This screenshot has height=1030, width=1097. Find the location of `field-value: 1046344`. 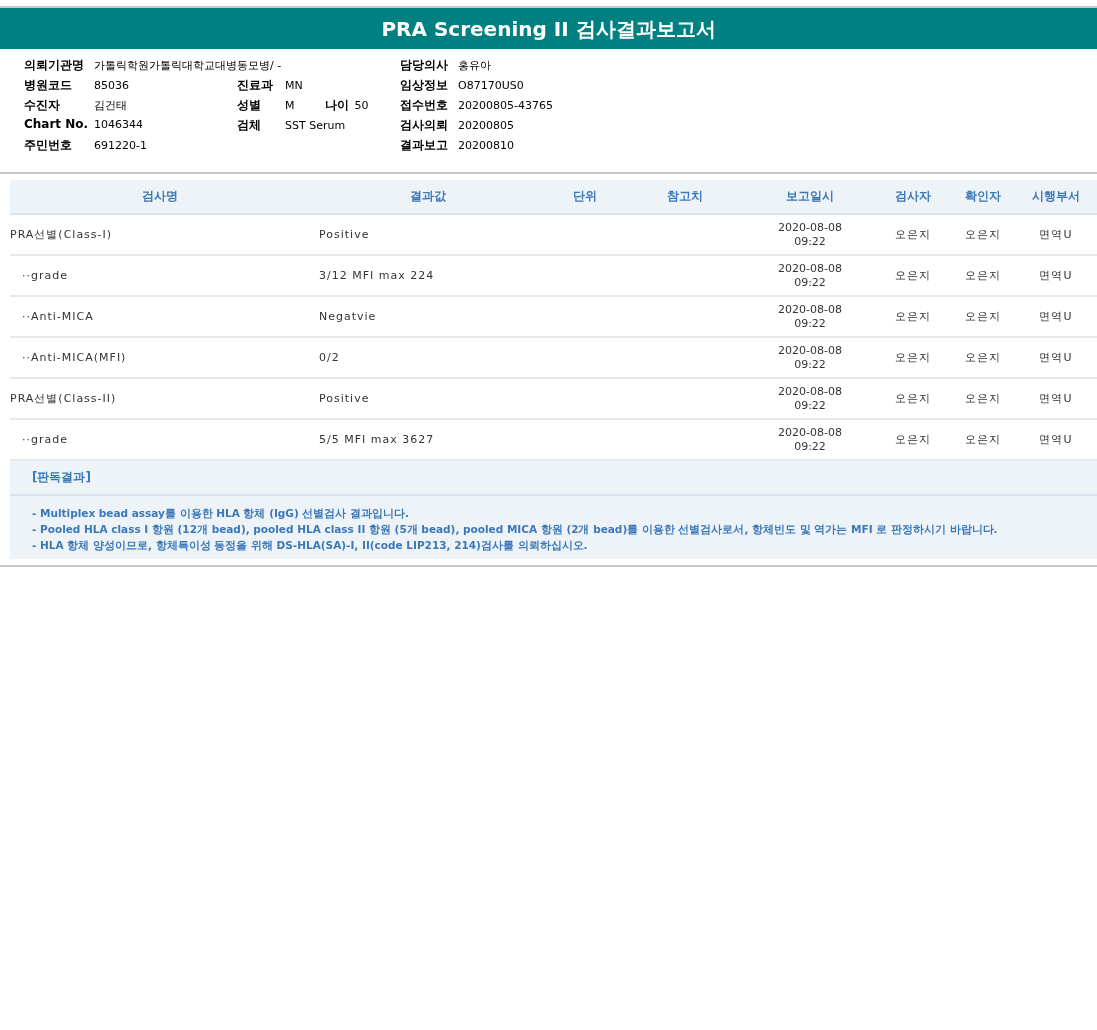

field-value: 1046344 is located at coordinates (118, 124).